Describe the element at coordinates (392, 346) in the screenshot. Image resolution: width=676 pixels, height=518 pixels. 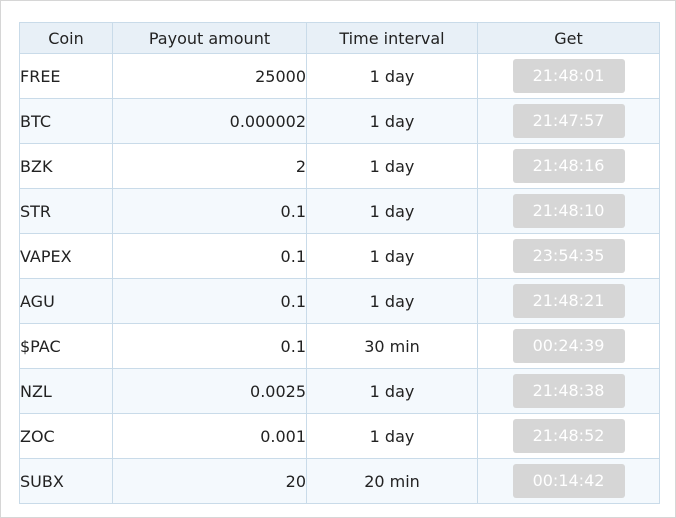
I see `interval-cell: 30 min` at that location.